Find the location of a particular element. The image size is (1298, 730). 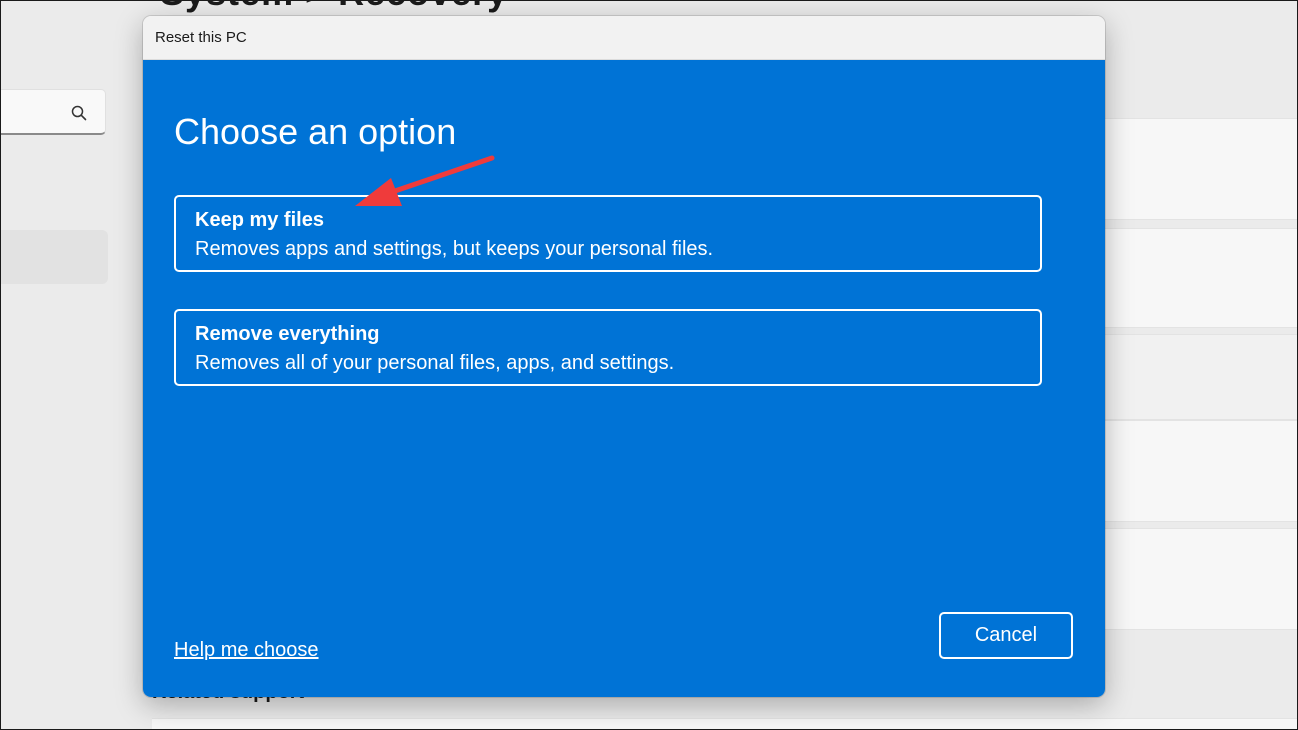

cancel-button-label: Cancel is located at coordinates (1006, 635).